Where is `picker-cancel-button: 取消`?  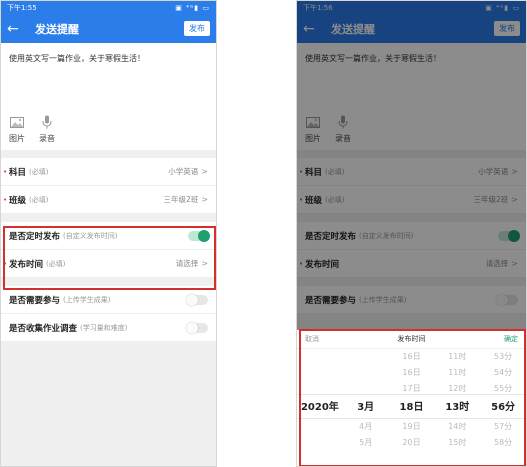
picker-cancel-button: 取消 is located at coordinates (312, 339).